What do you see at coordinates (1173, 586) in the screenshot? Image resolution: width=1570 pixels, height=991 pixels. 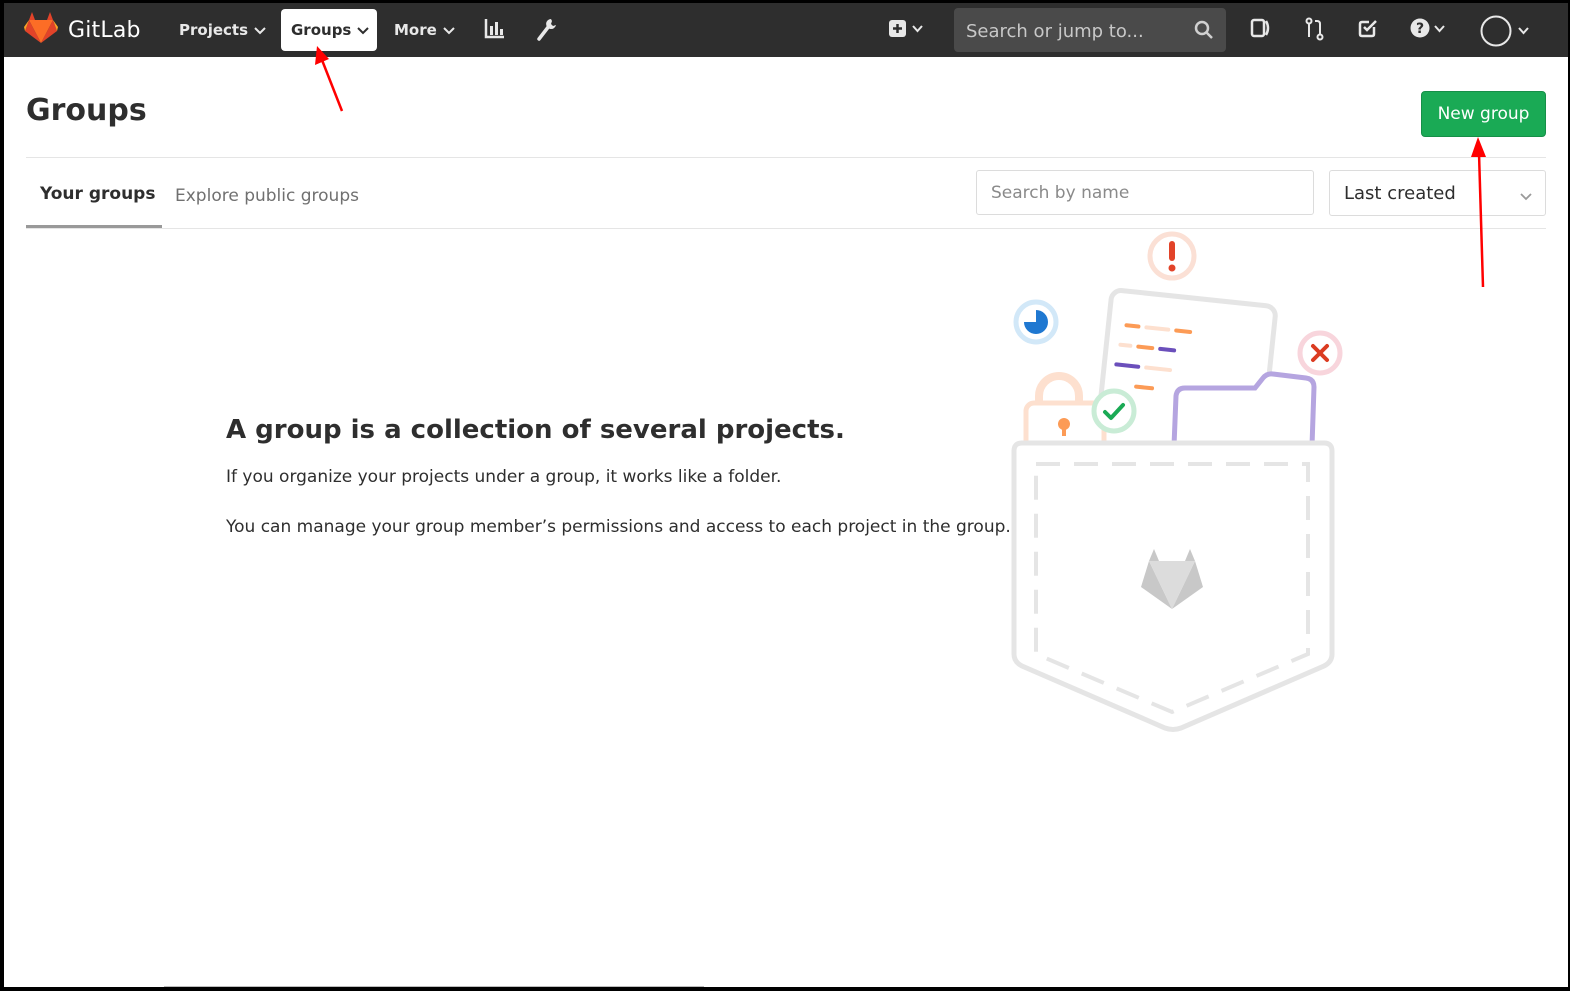 I see `pocket-icon` at bounding box center [1173, 586].